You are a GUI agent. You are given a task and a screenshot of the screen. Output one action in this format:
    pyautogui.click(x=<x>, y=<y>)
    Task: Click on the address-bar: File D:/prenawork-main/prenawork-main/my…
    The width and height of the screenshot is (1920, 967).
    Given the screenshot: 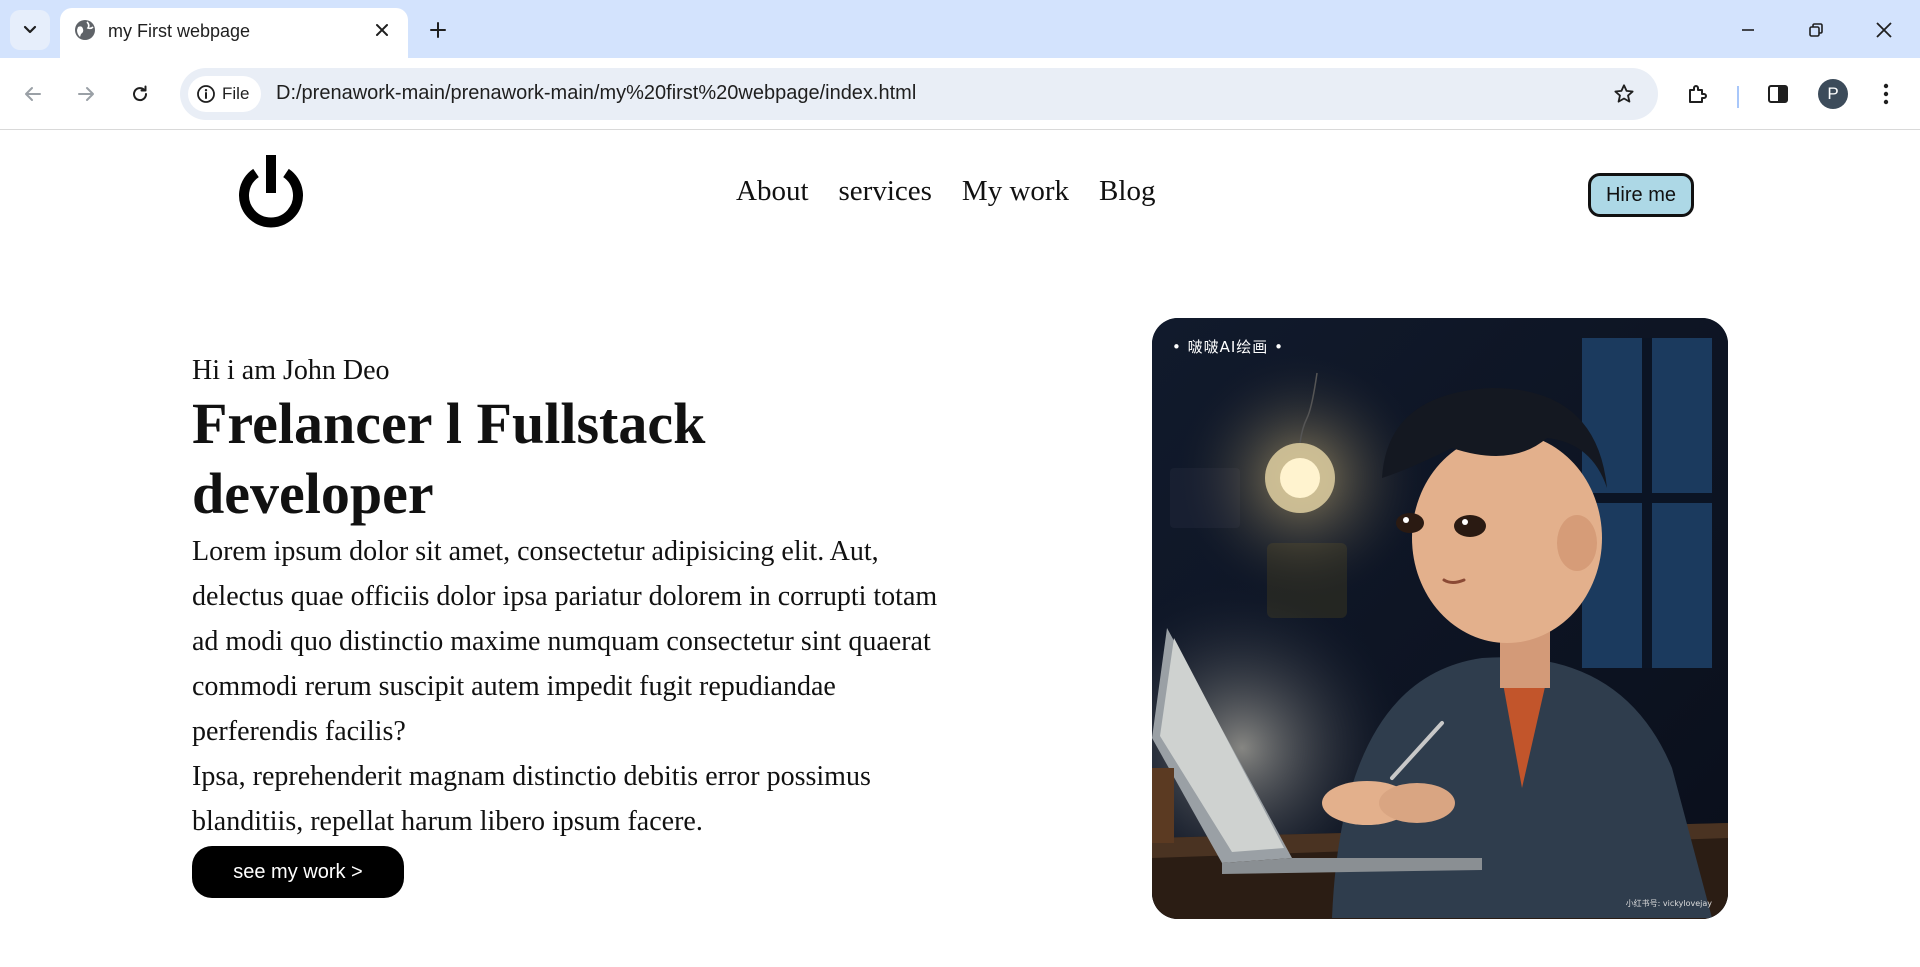 What is the action you would take?
    pyautogui.click(x=919, y=94)
    